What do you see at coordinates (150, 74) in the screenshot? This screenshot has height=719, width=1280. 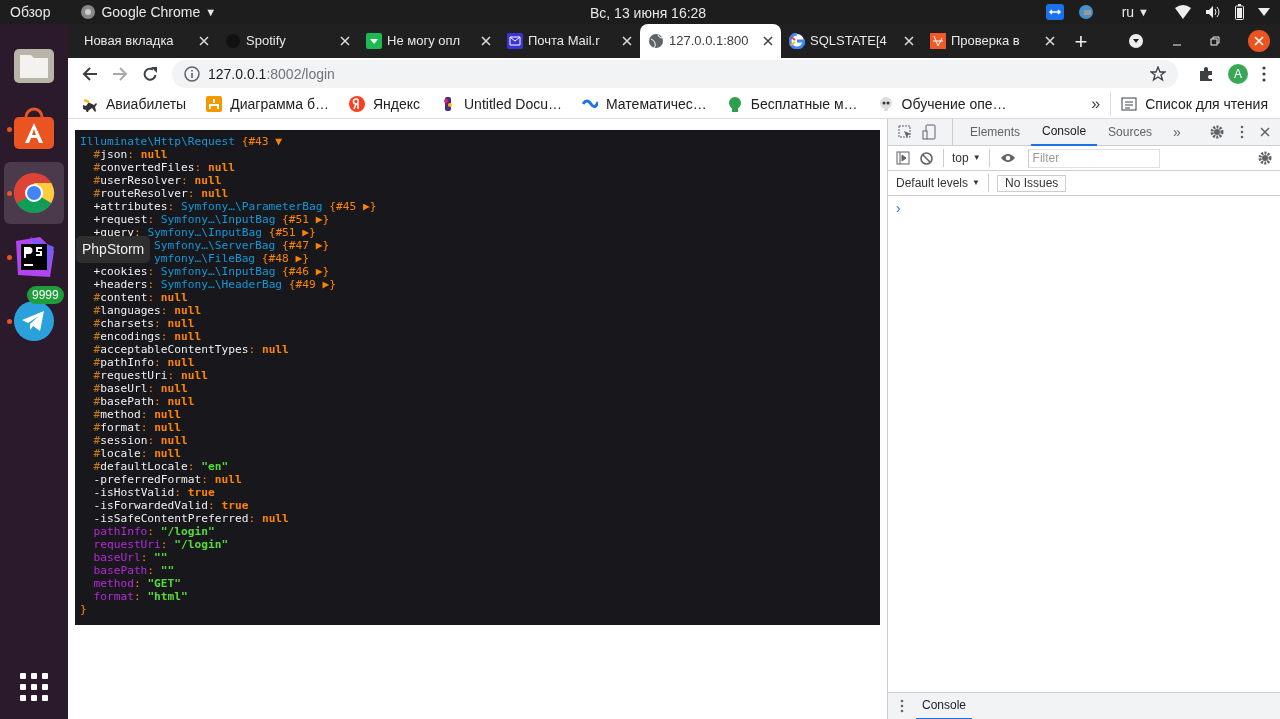 I see `reload-icon` at bounding box center [150, 74].